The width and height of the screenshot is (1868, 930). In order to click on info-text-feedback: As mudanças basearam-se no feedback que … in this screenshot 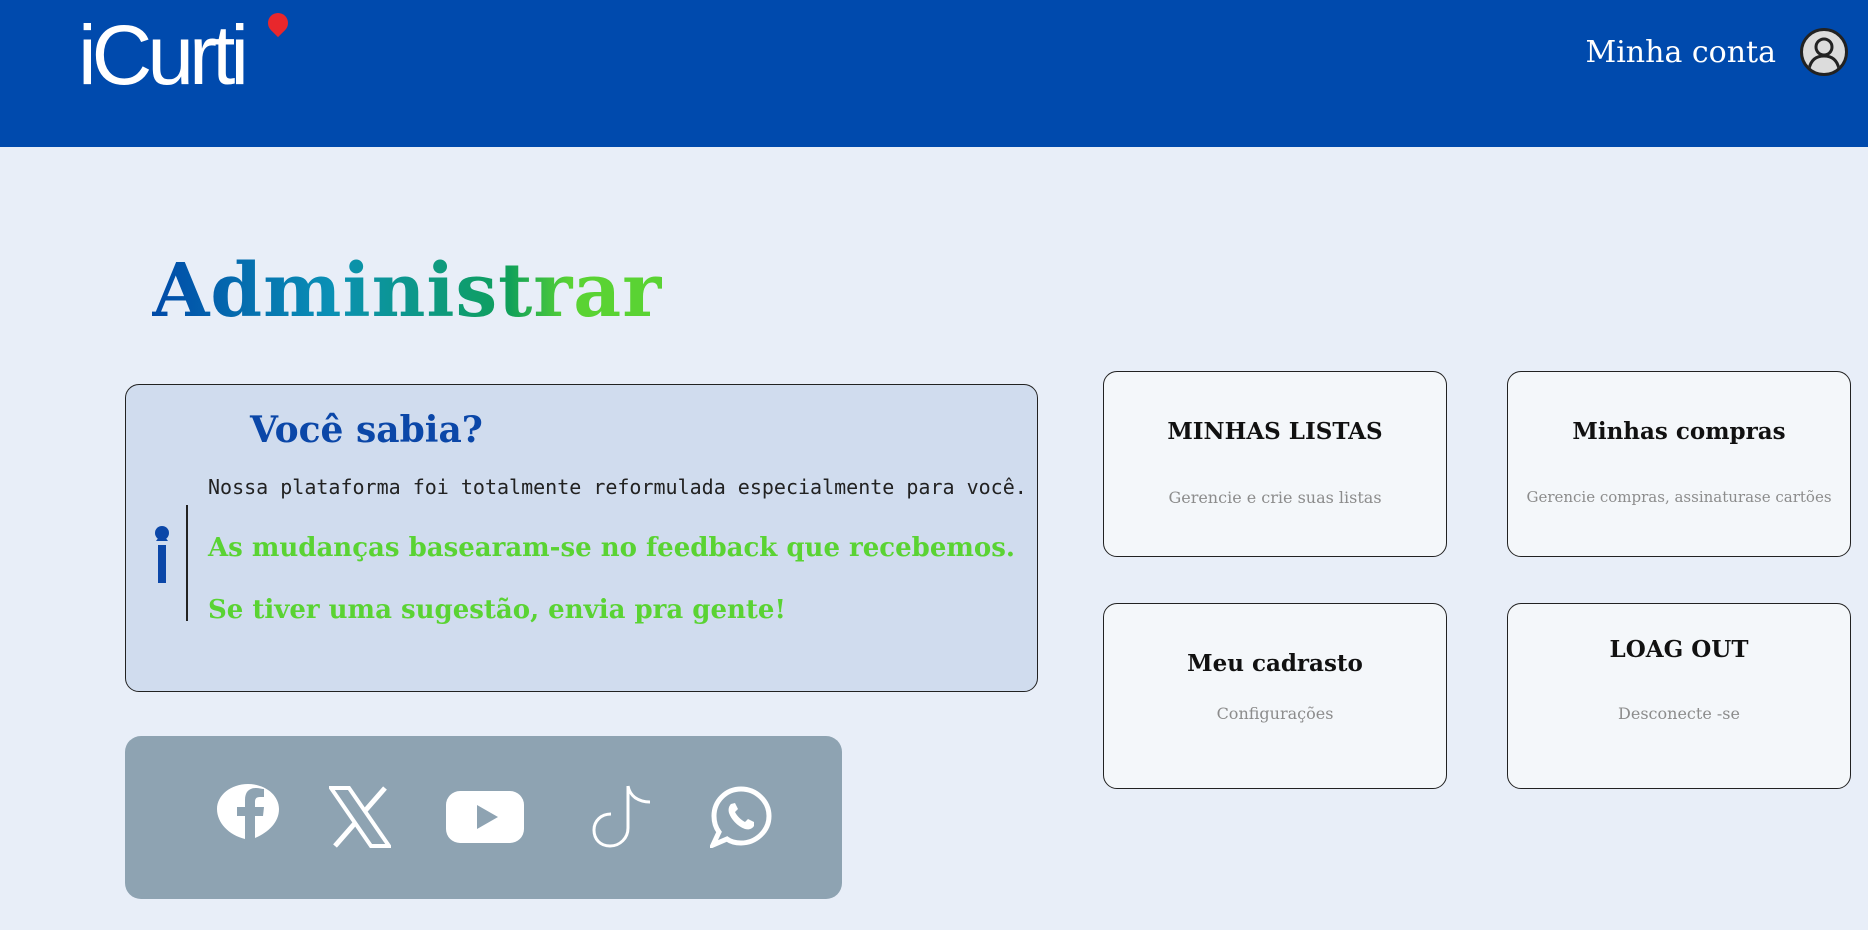, I will do `click(611, 548)`.